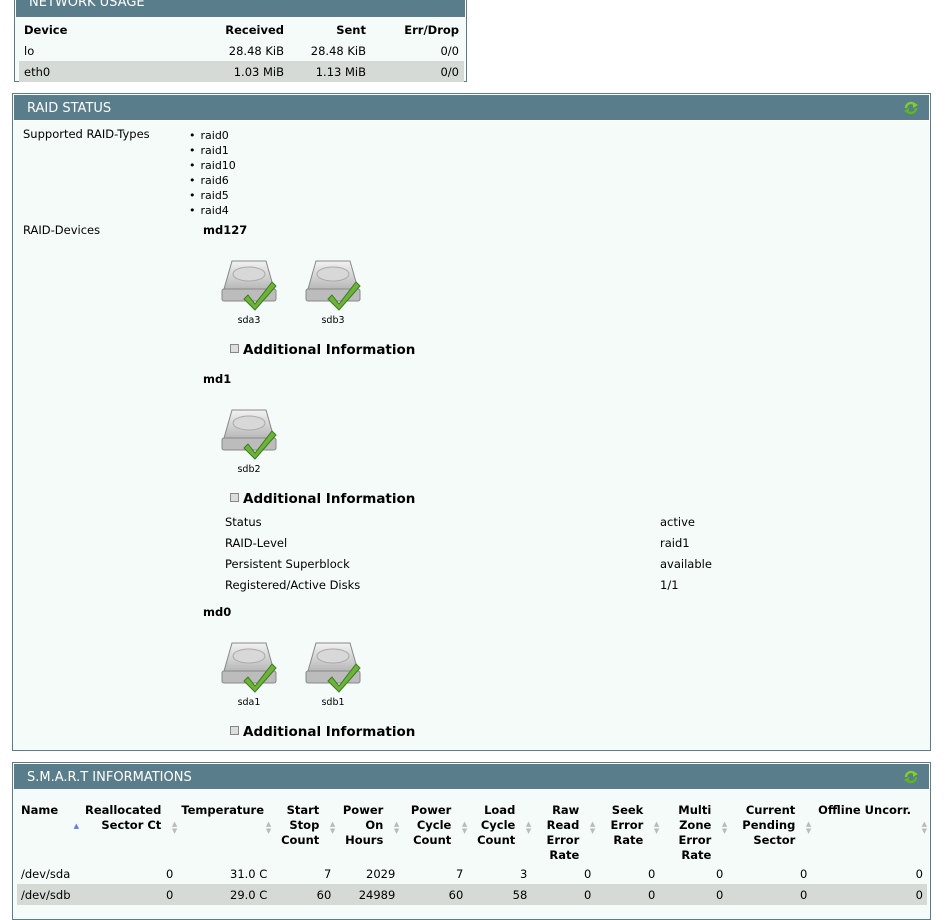  Describe the element at coordinates (293, 585) in the screenshot. I see `info-key: Registered/Active Disks` at that location.